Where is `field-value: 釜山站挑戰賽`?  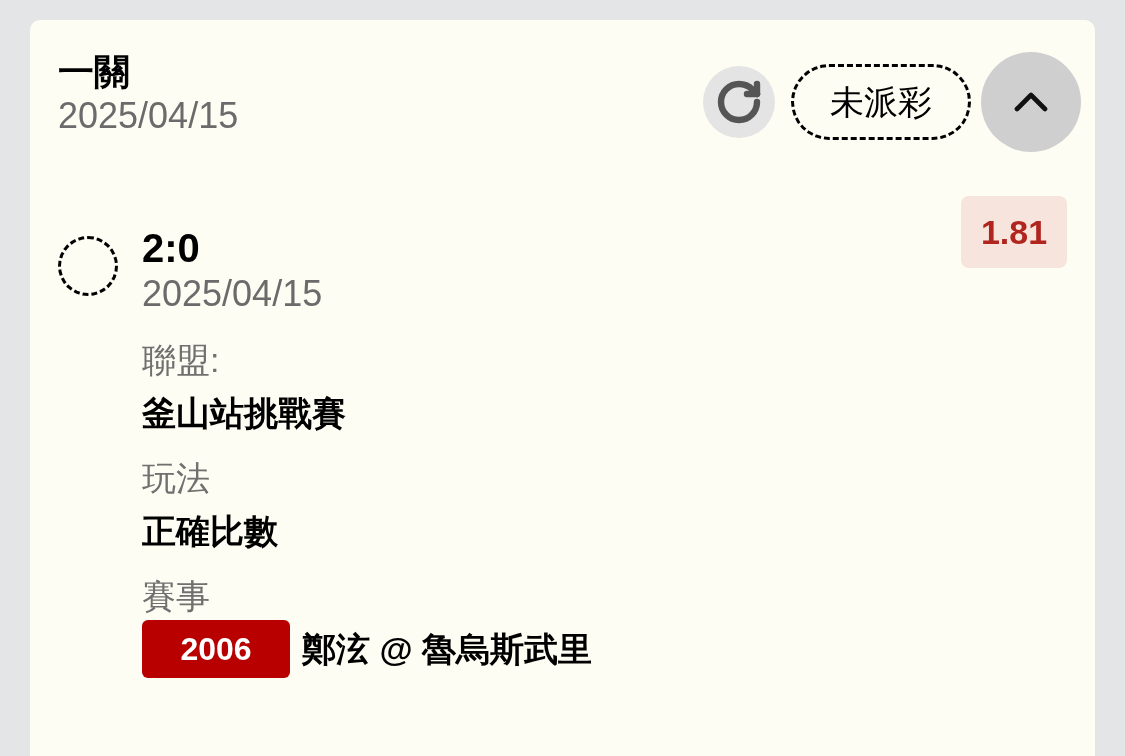
field-value: 釜山站挑戰賽 is located at coordinates (244, 413).